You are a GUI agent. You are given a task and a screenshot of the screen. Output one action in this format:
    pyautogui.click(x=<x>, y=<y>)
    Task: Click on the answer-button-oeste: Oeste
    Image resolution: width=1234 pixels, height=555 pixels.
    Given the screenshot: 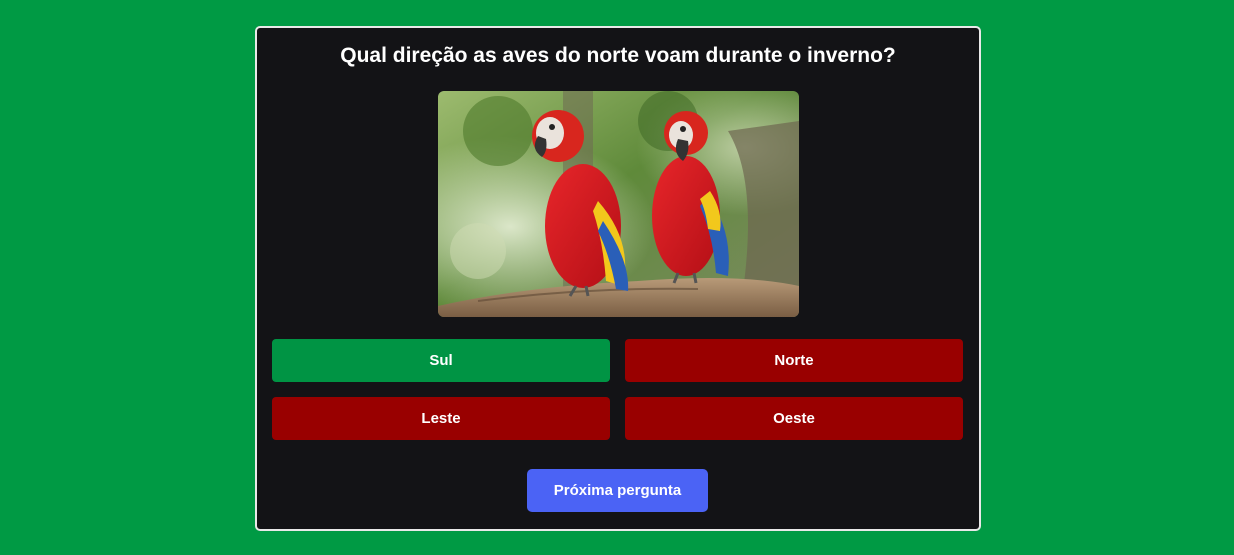 What is the action you would take?
    pyautogui.click(x=794, y=418)
    